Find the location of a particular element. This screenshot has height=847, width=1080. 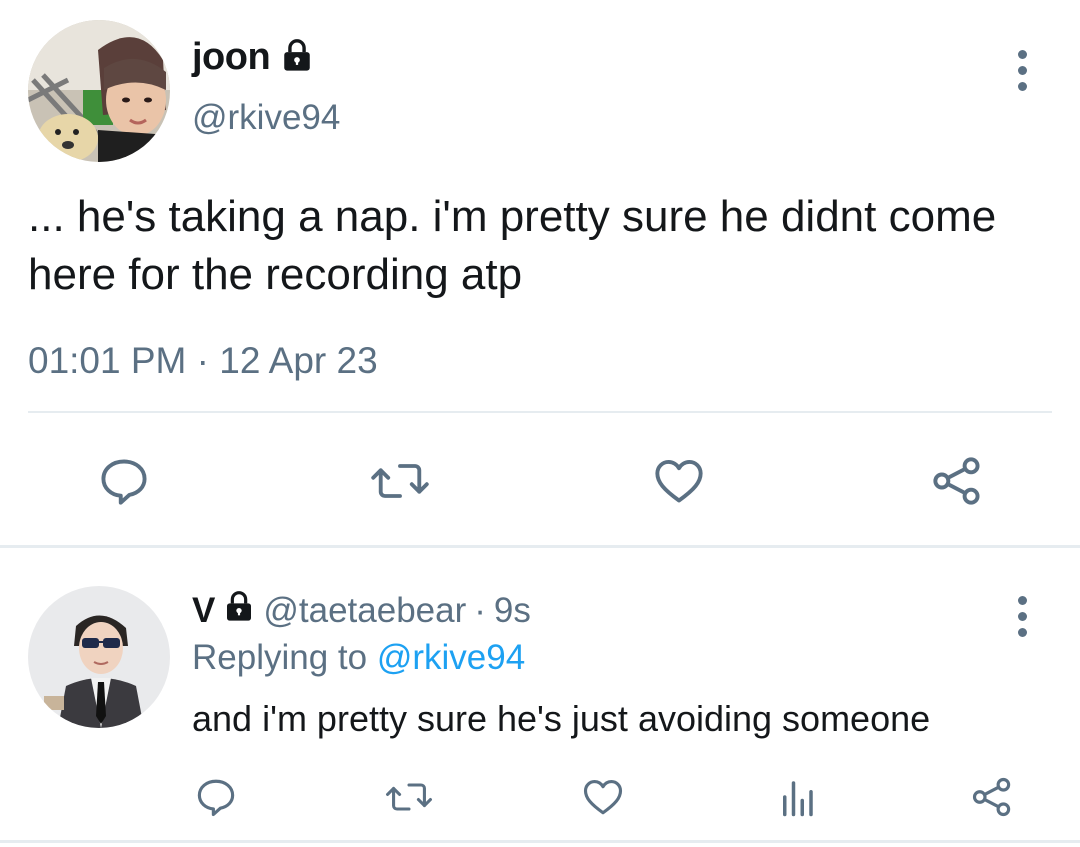

tweet-time: 9s is located at coordinates (512, 611).